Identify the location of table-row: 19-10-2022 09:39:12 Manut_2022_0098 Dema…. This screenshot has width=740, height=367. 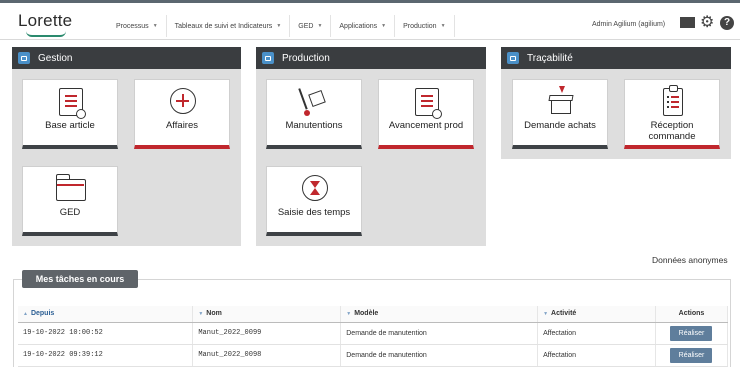
(373, 355).